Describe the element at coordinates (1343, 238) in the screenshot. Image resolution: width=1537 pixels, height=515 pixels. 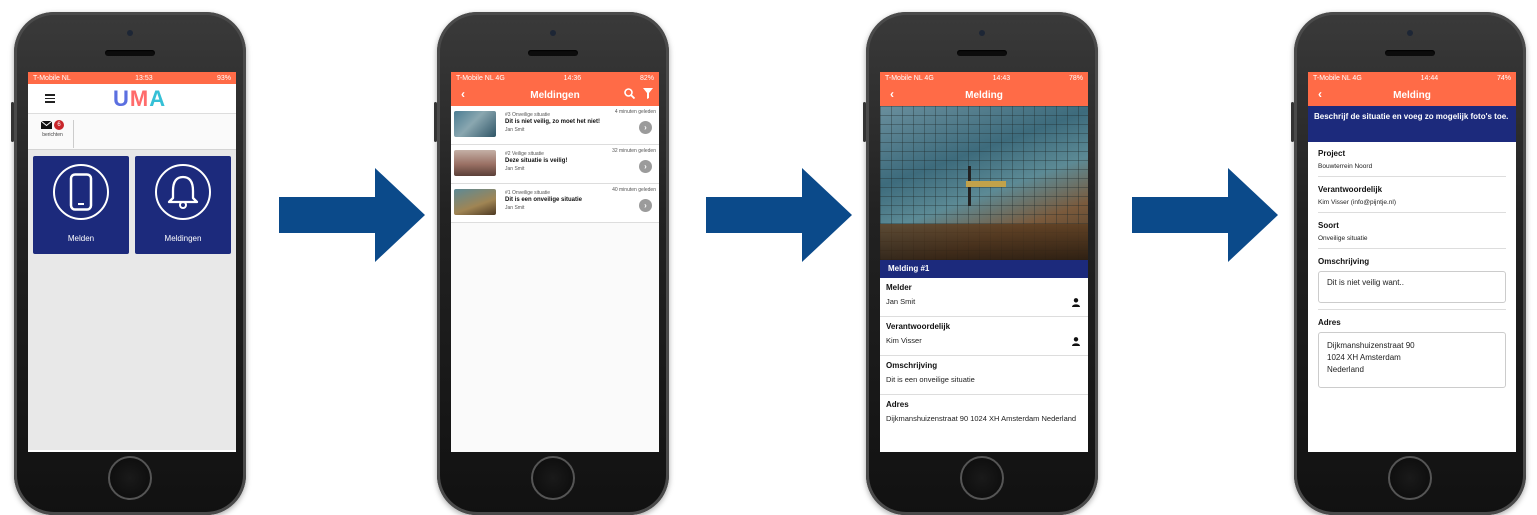
I see `field-value: Onveilige situatie` at that location.